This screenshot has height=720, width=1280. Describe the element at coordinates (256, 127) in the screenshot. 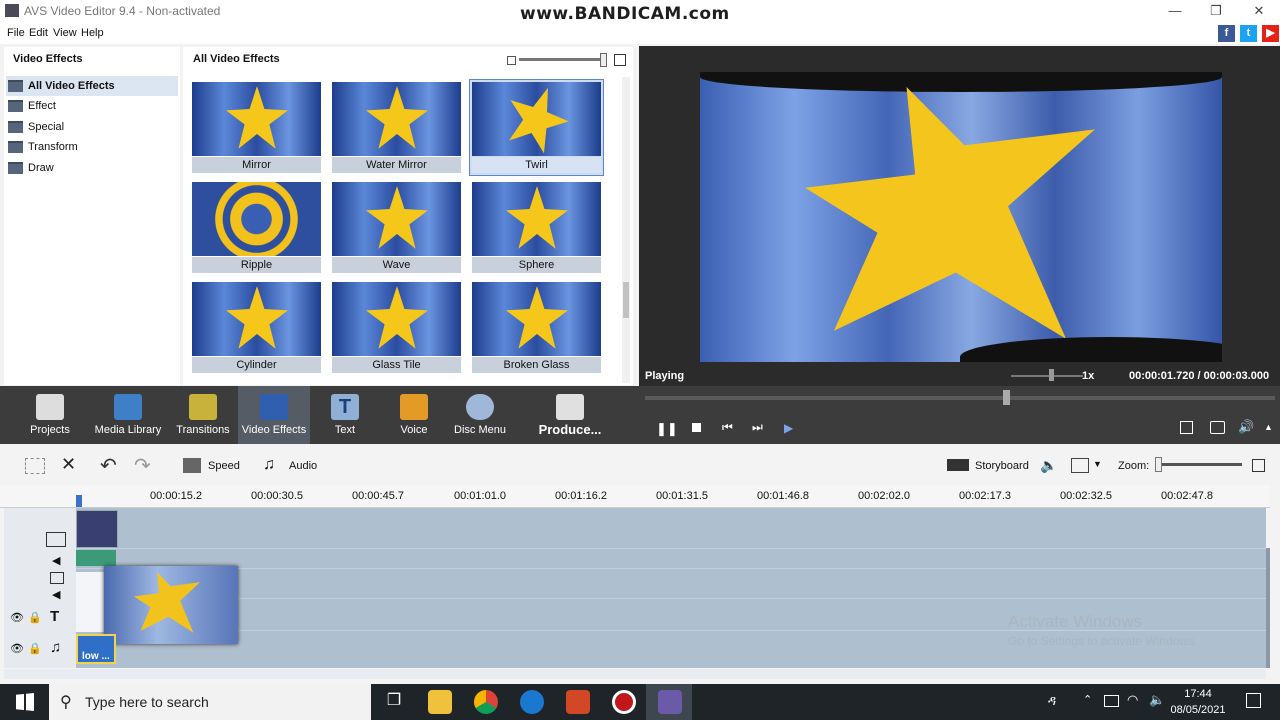

I see `effect-mirror: Mirror` at that location.